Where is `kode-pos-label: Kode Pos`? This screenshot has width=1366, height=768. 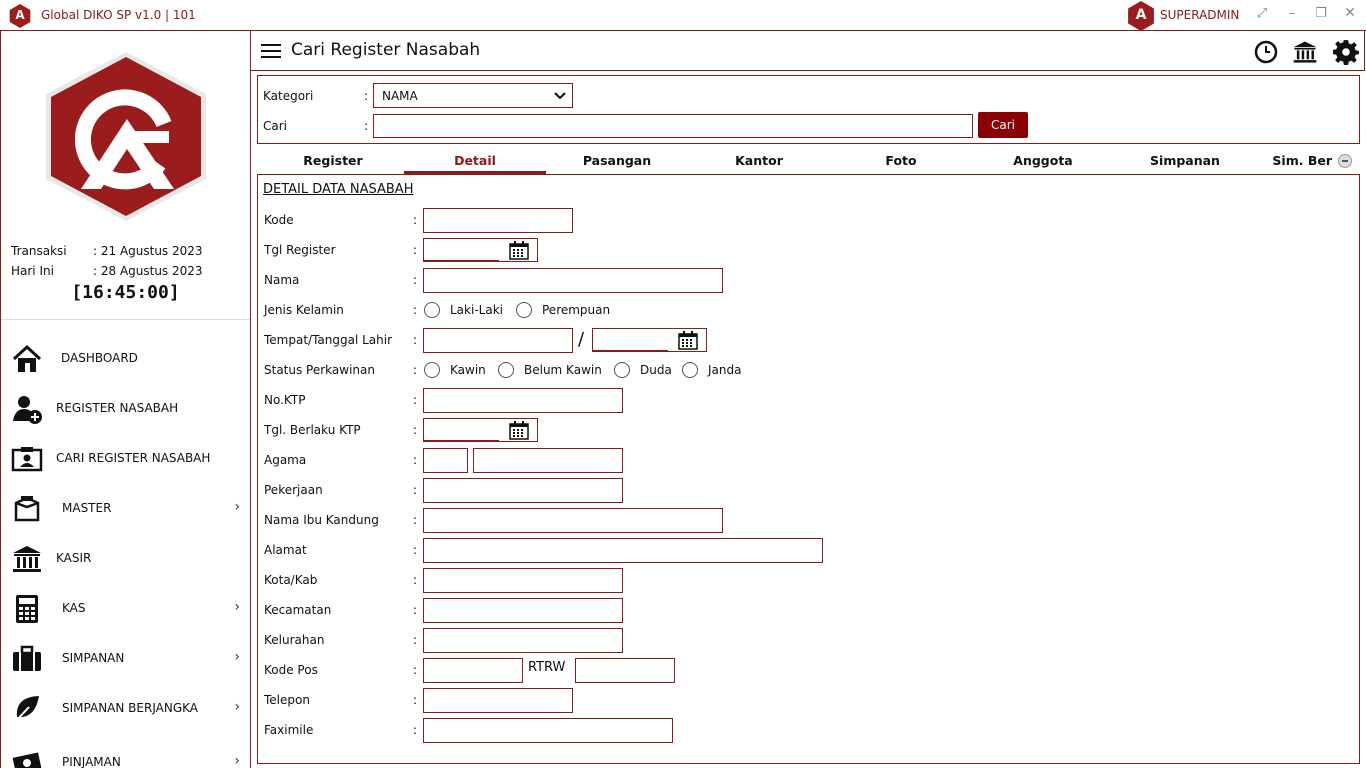 kode-pos-label: Kode Pos is located at coordinates (291, 670).